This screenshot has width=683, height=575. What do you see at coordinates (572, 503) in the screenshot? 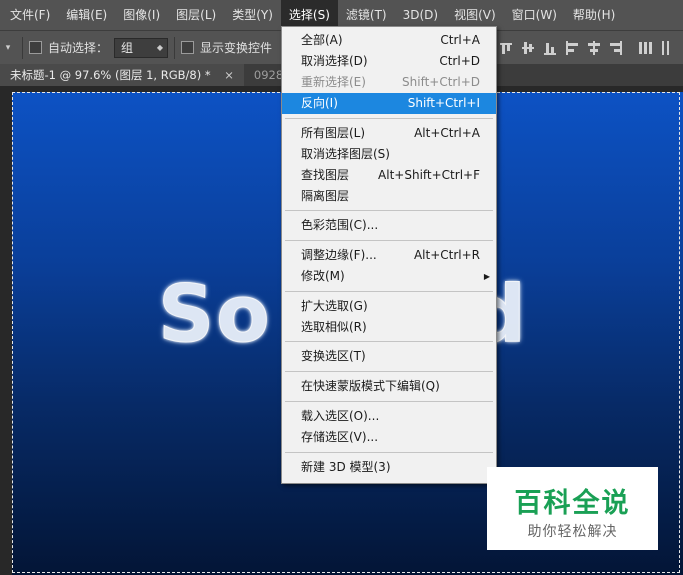
I see `watermark-title: 百科全说` at bounding box center [572, 503].